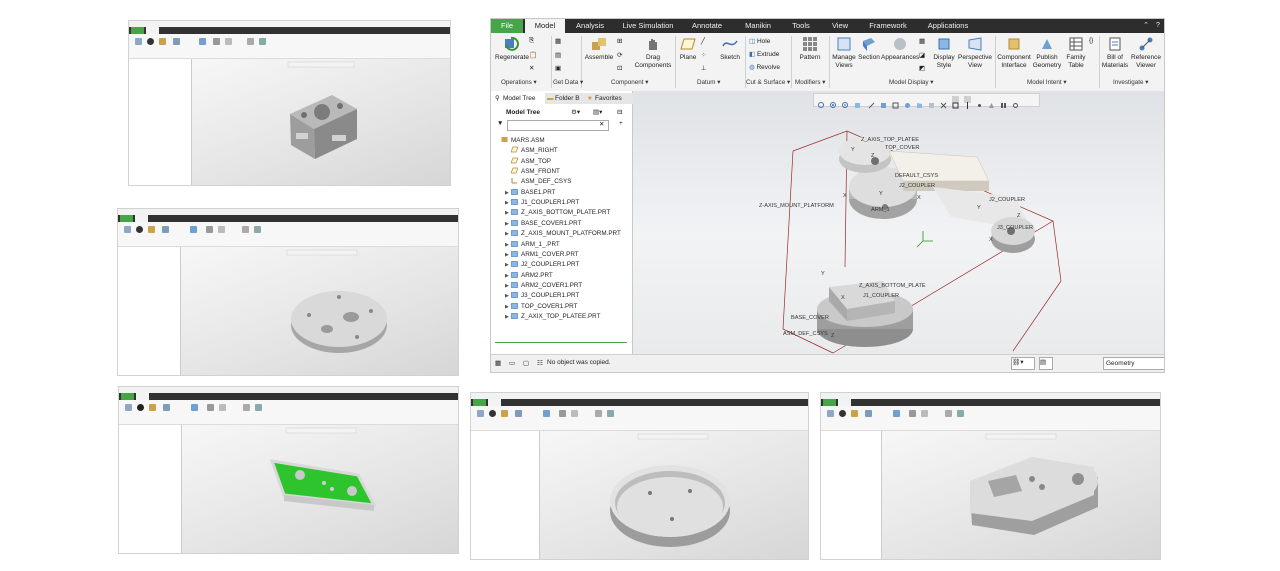 This screenshot has width=1280, height=571. What do you see at coordinates (526, 363) in the screenshot?
I see `fullscreen-icon: ▢` at bounding box center [526, 363].